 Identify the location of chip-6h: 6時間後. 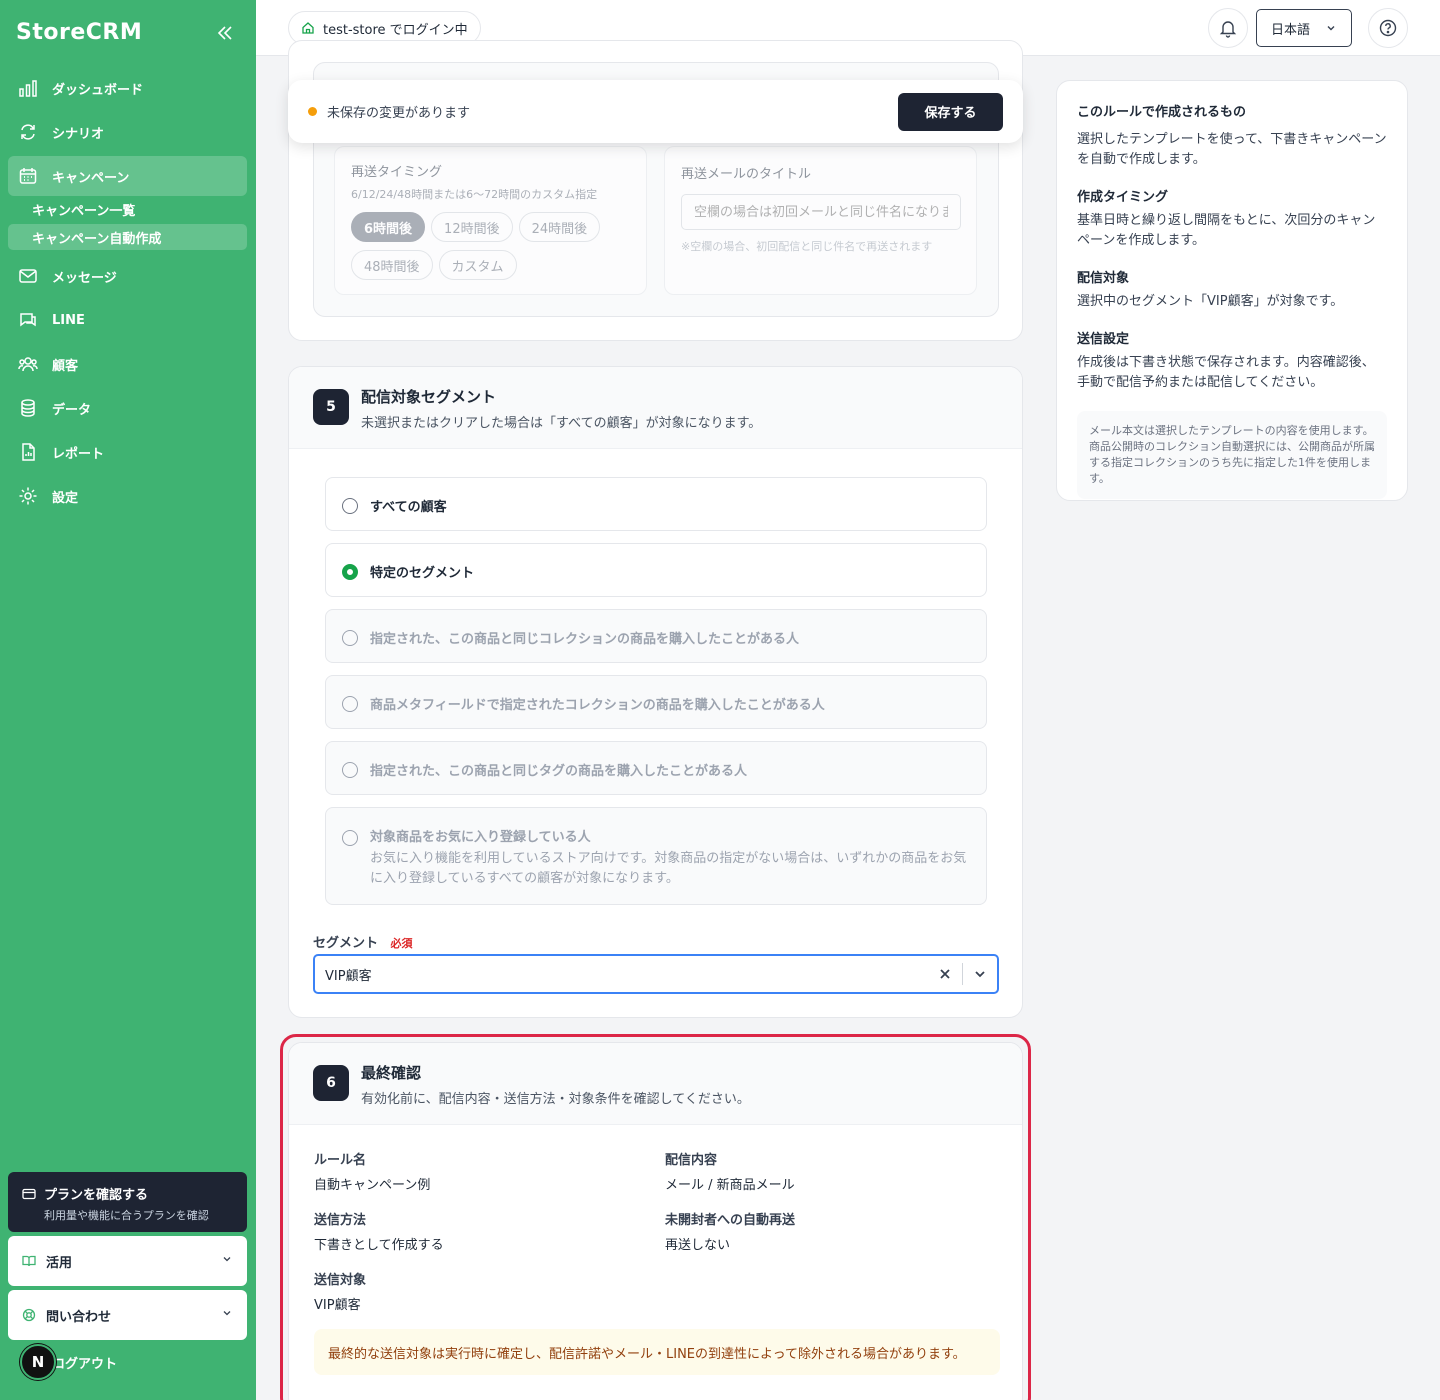
(388, 227).